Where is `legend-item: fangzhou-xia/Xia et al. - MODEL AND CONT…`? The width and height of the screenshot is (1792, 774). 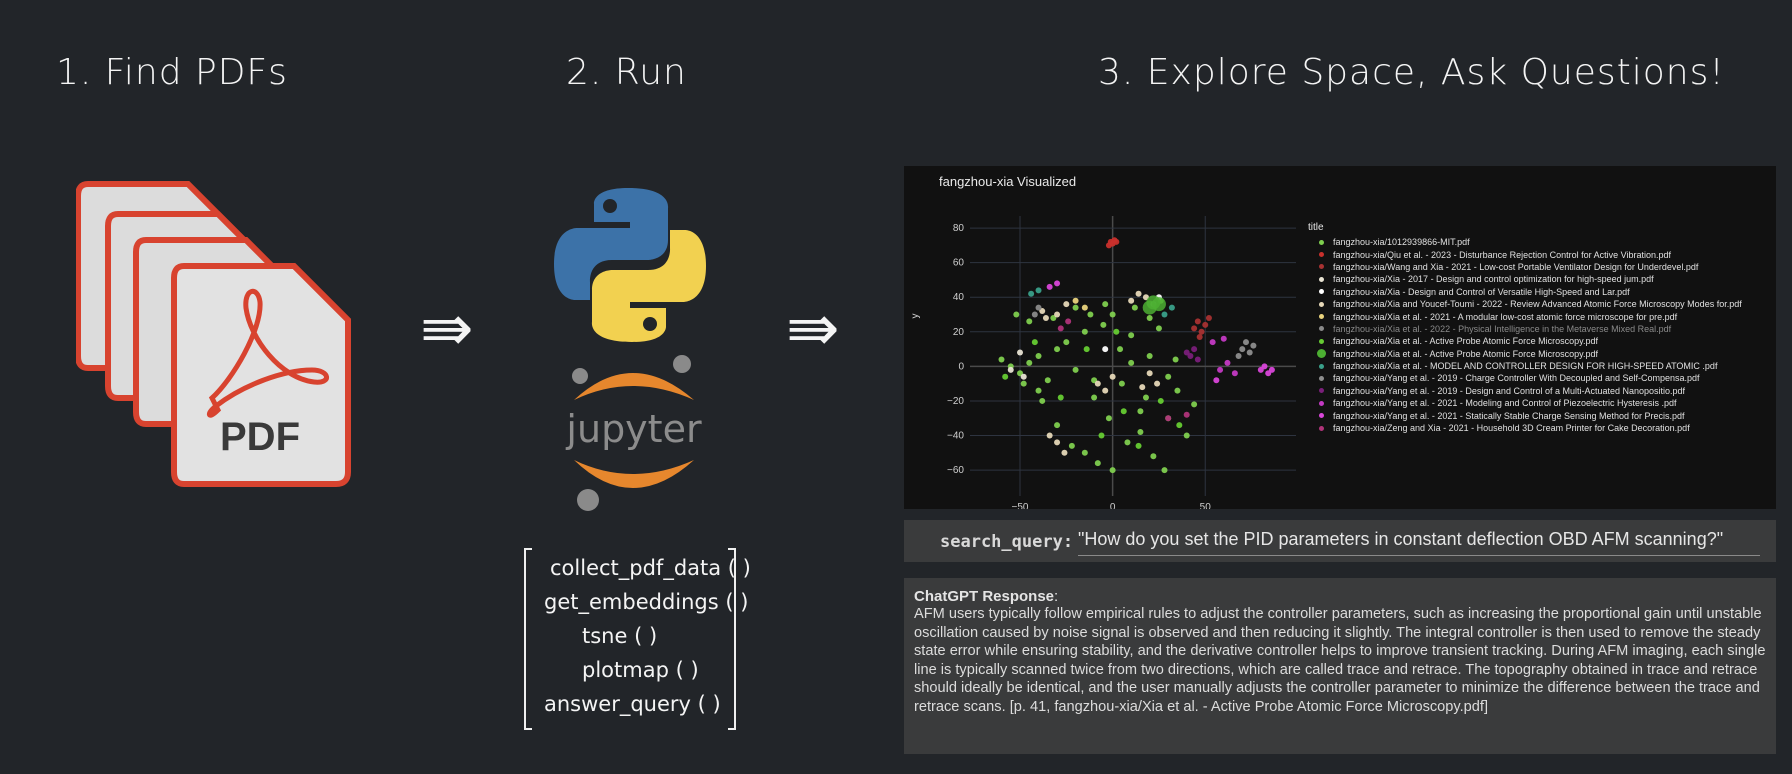
legend-item: fangzhou-xia/Xia et al. - MODEL AND CONT… is located at coordinates (1525, 366).